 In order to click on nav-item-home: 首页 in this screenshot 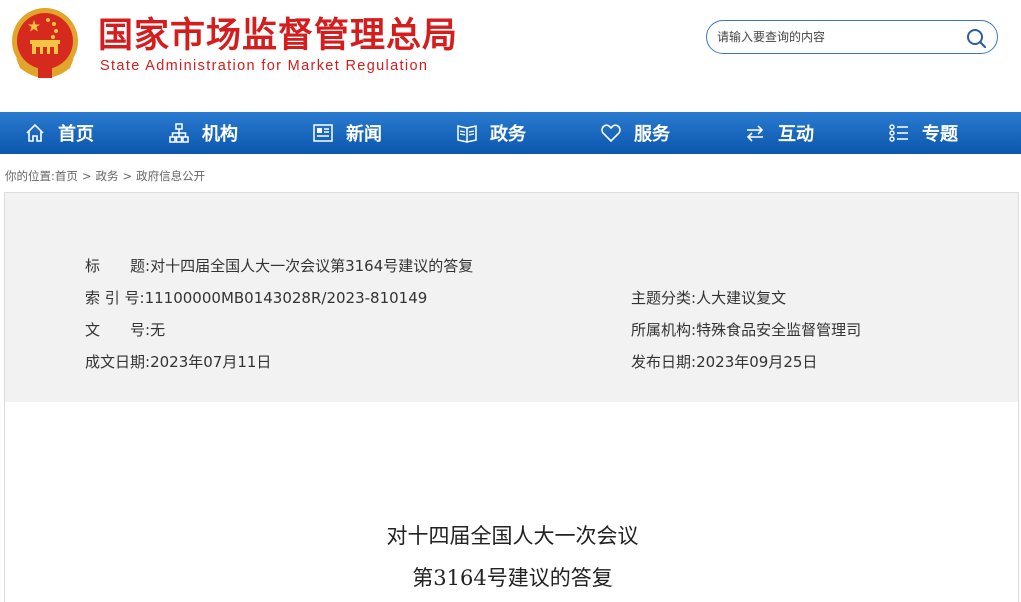, I will do `click(59, 133)`.